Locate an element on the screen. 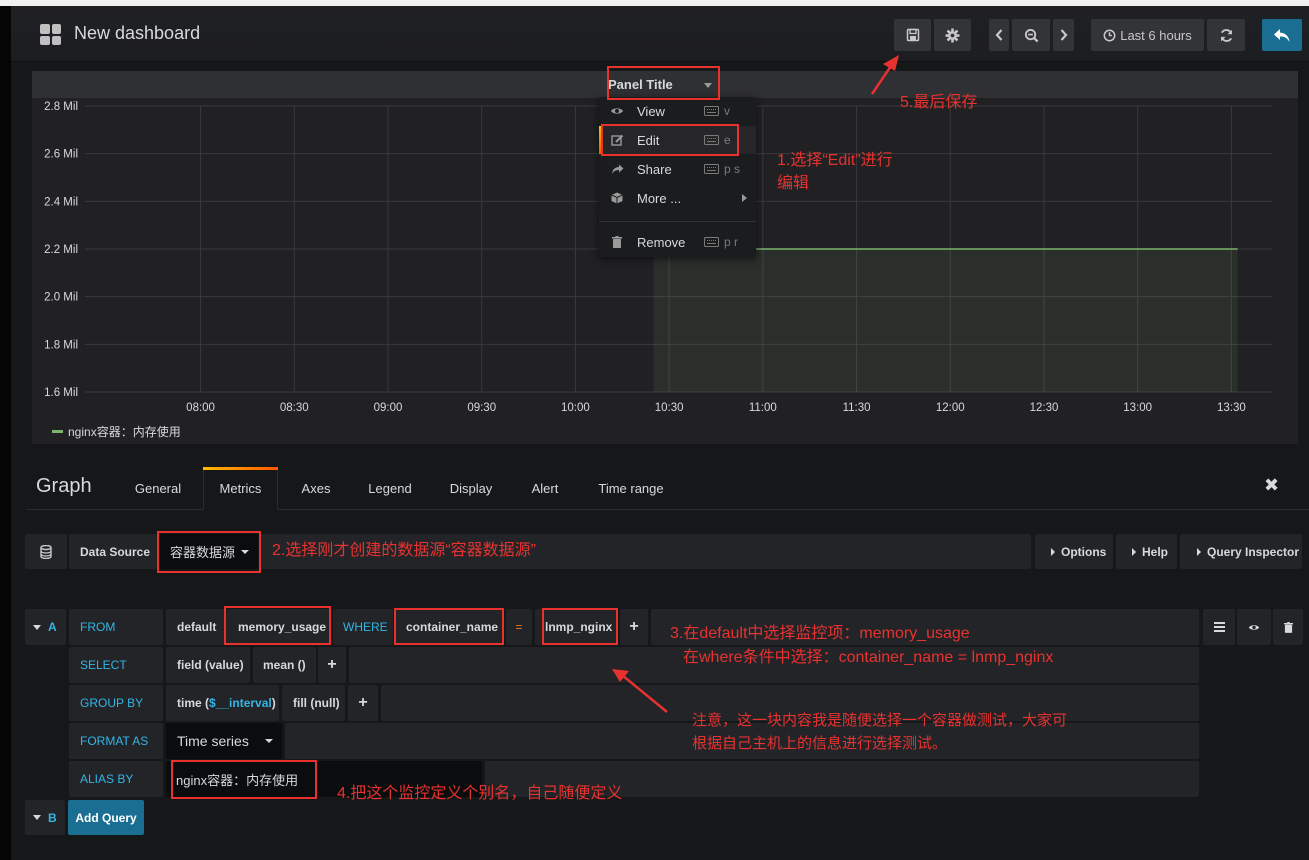 Image resolution: width=1309 pixels, height=860 pixels. tab-axes: Axes is located at coordinates (316, 488).